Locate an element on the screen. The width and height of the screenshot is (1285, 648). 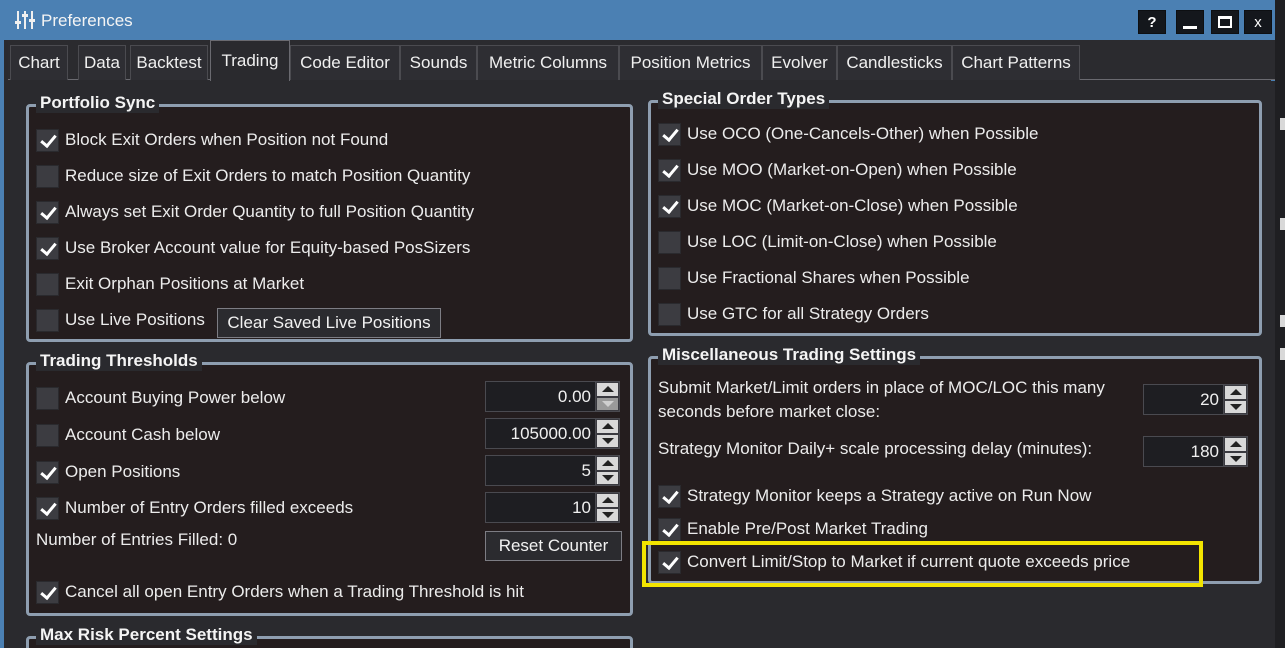
minimize-icon is located at coordinates (1190, 27).